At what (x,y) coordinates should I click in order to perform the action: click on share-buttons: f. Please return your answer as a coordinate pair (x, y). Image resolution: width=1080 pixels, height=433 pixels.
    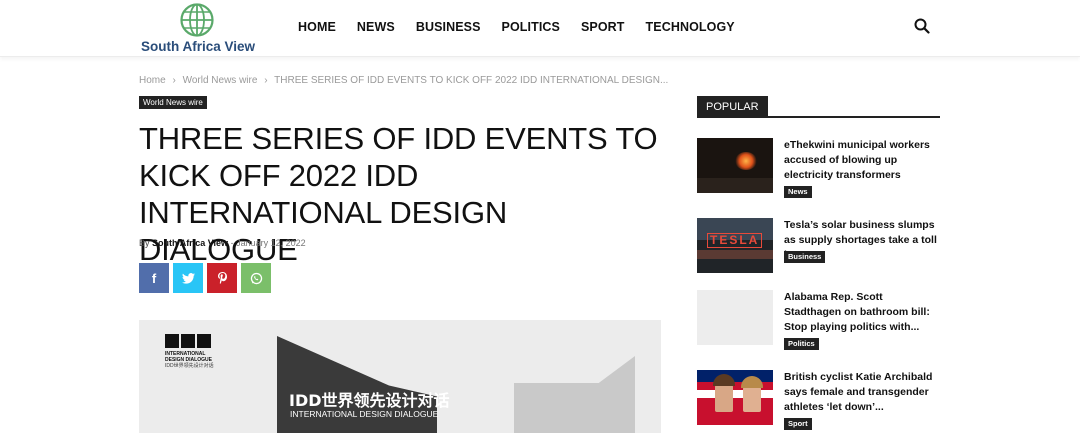
    Looking at the image, I should click on (205, 278).